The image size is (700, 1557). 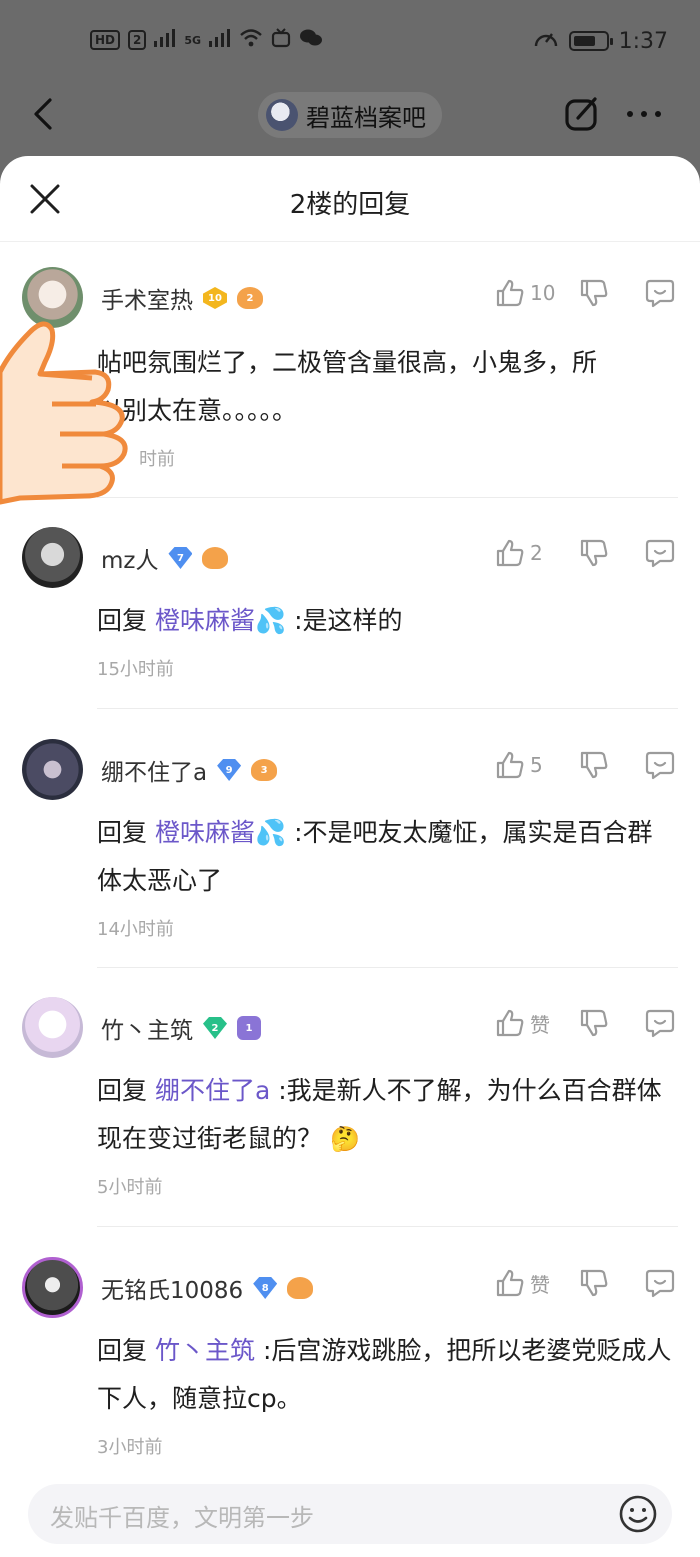 What do you see at coordinates (281, 40) in the screenshot?
I see `tv-icon` at bounding box center [281, 40].